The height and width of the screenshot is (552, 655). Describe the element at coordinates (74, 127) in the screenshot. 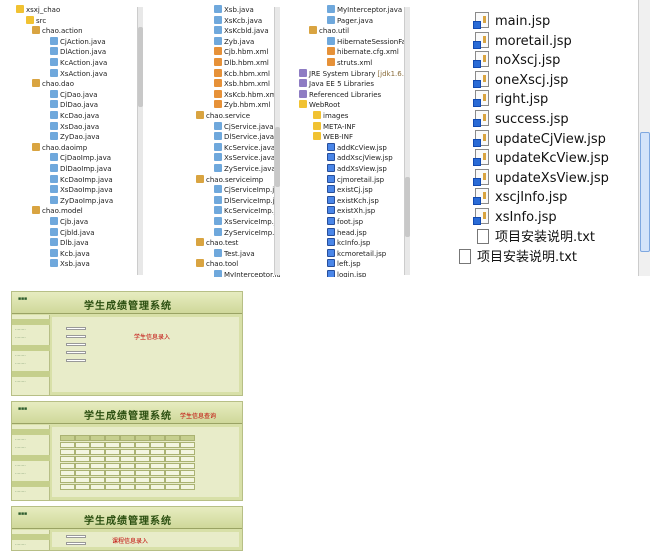

I see `tree-item: XsDao.java` at that location.